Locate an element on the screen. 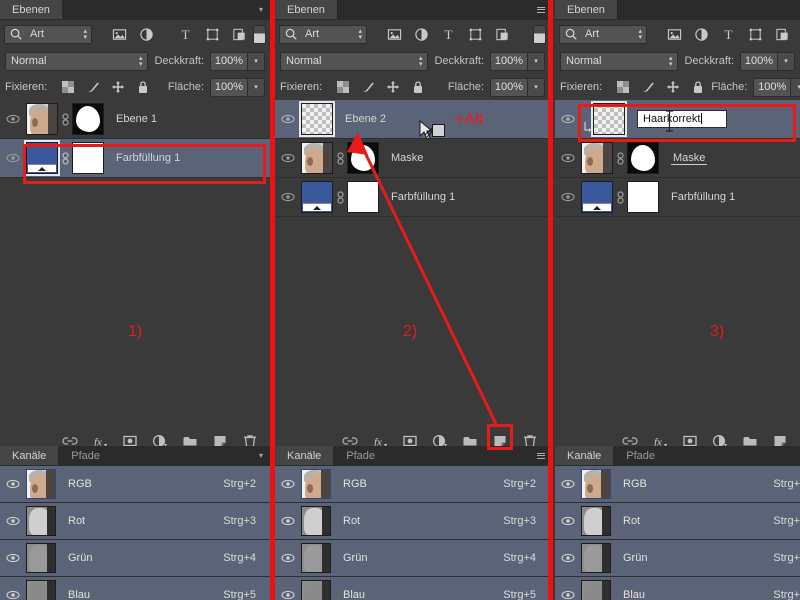 This screenshot has height=600, width=800. list-item: Grün Strg+4 is located at coordinates (412, 558).